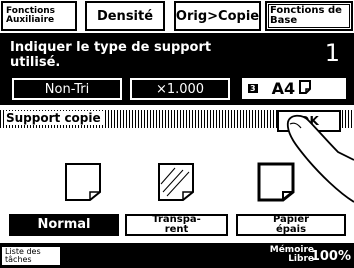  What do you see at coordinates (23, 255) in the screenshot?
I see `job-list-label: Liste des tâches` at bounding box center [23, 255].